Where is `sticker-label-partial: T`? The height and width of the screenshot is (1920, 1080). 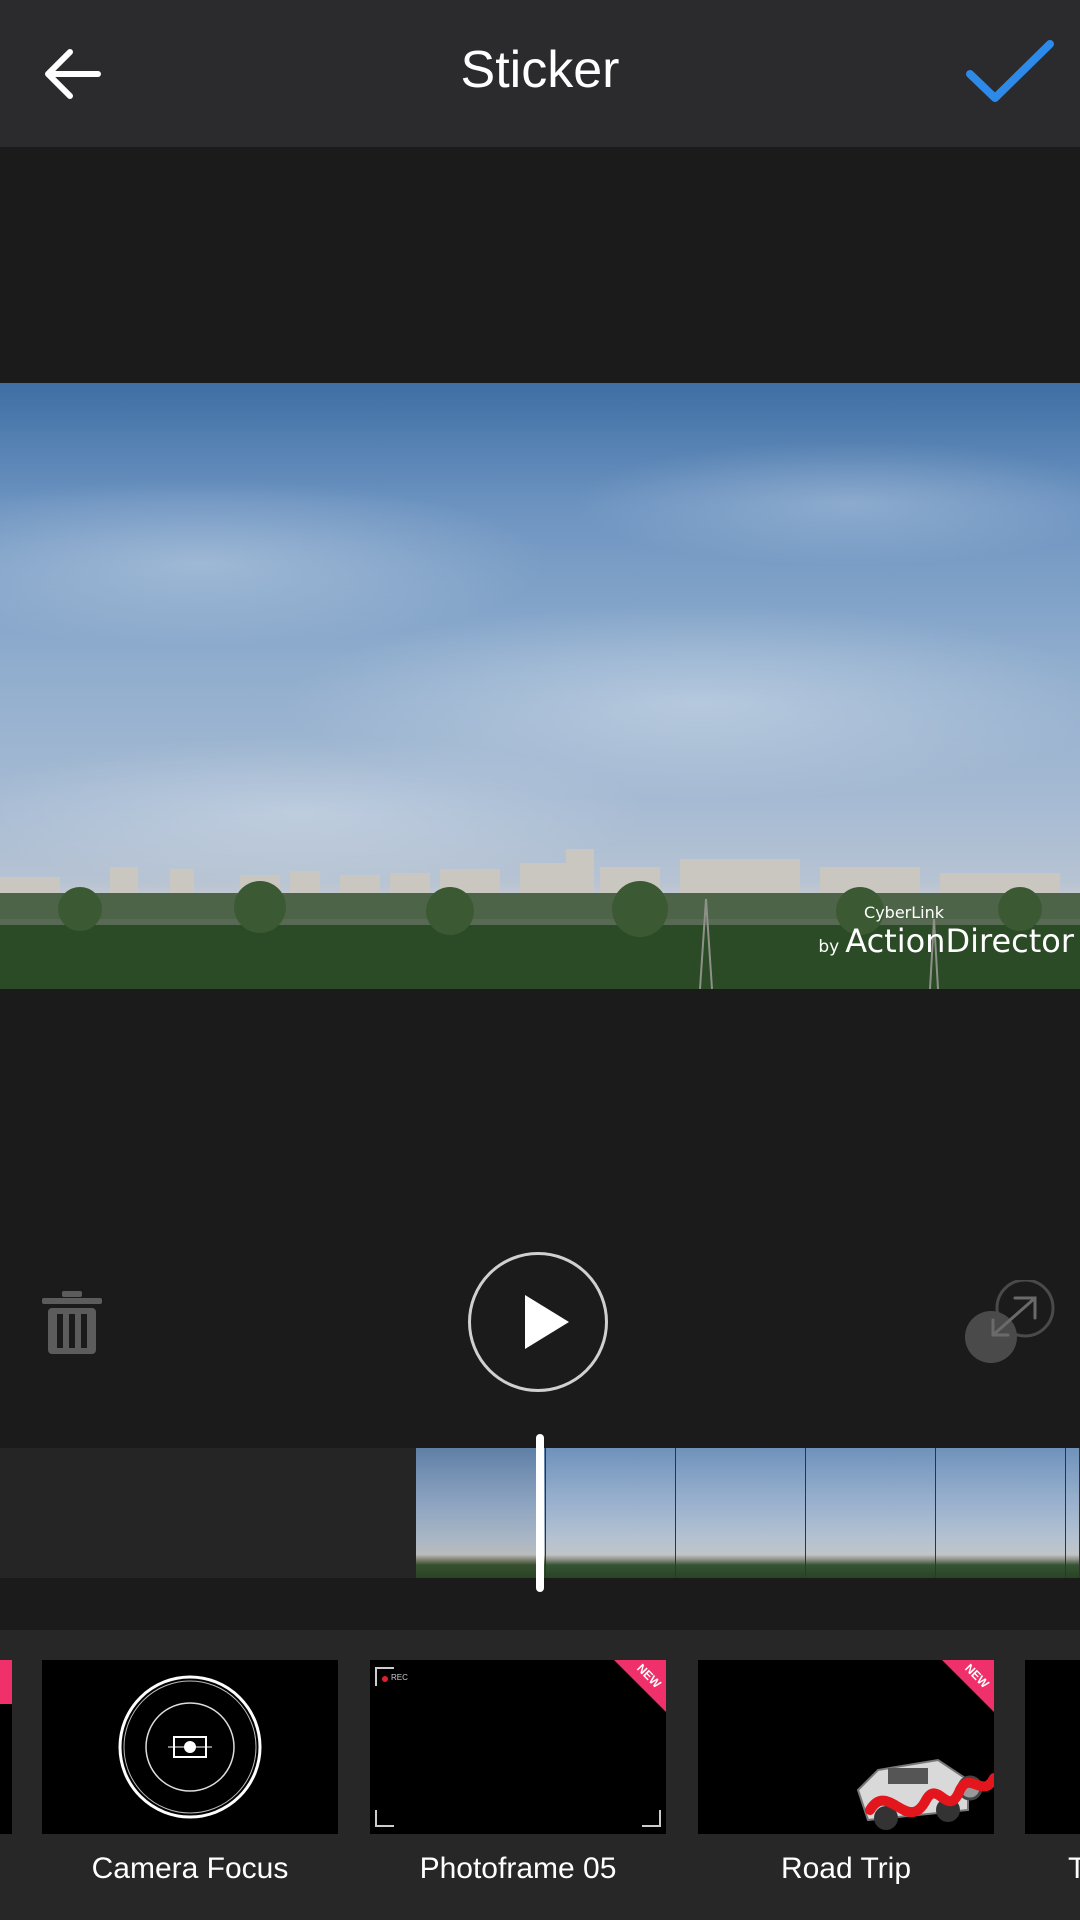 sticker-label-partial: T is located at coordinates (1074, 1868).